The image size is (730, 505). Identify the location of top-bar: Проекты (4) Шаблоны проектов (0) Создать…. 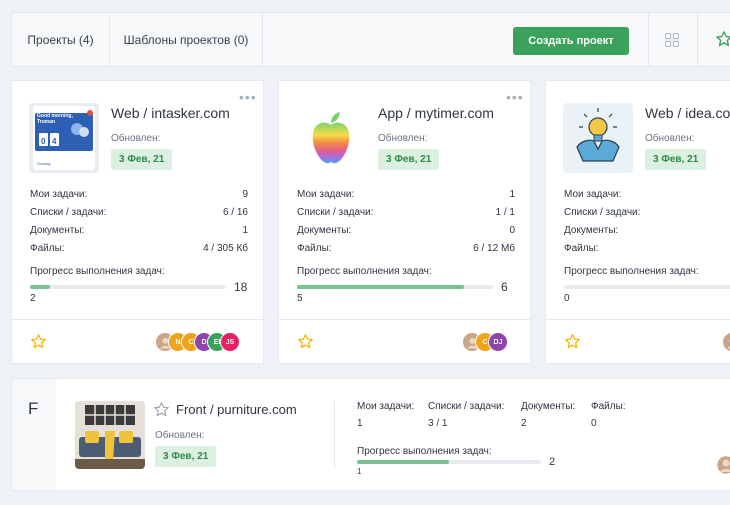
(370, 39).